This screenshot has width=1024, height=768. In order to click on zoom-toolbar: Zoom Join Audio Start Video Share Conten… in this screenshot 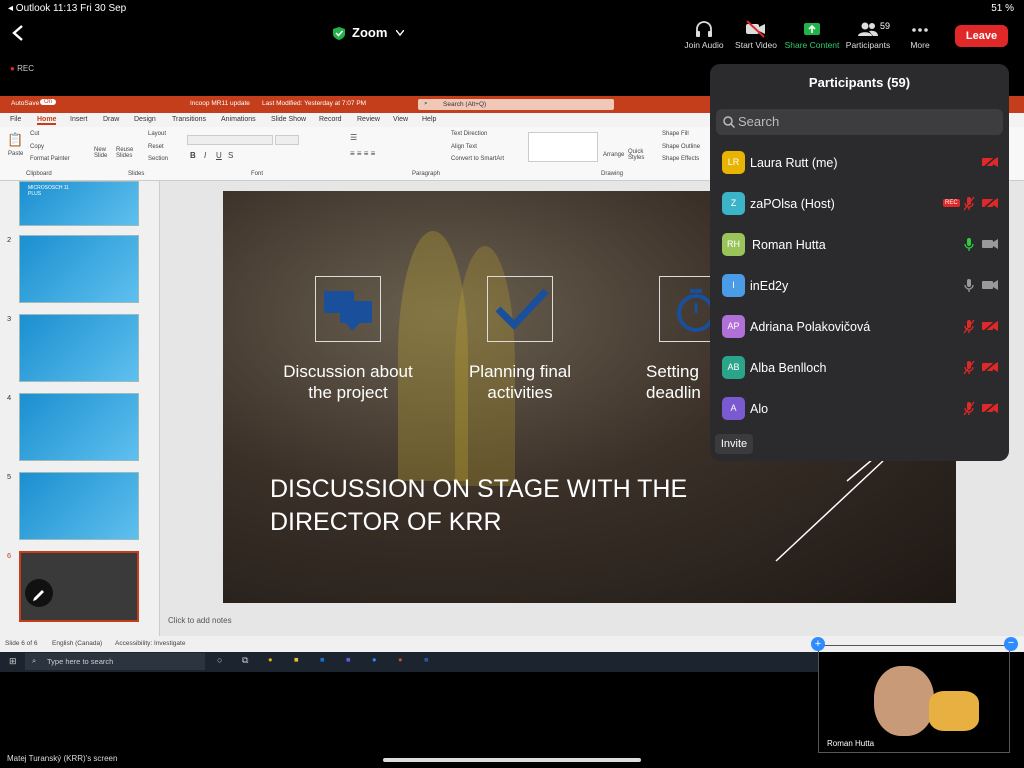, I will do `click(512, 38)`.